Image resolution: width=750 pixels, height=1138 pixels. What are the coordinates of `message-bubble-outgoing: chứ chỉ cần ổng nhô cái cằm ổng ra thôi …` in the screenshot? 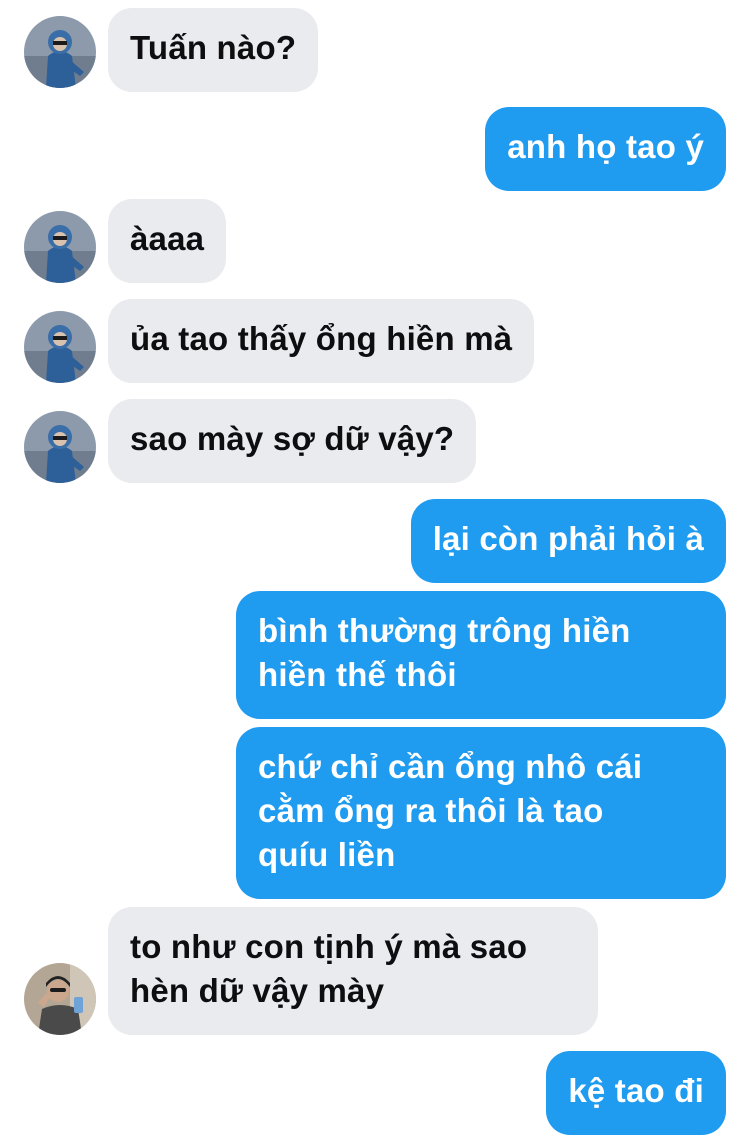 It's located at (481, 813).